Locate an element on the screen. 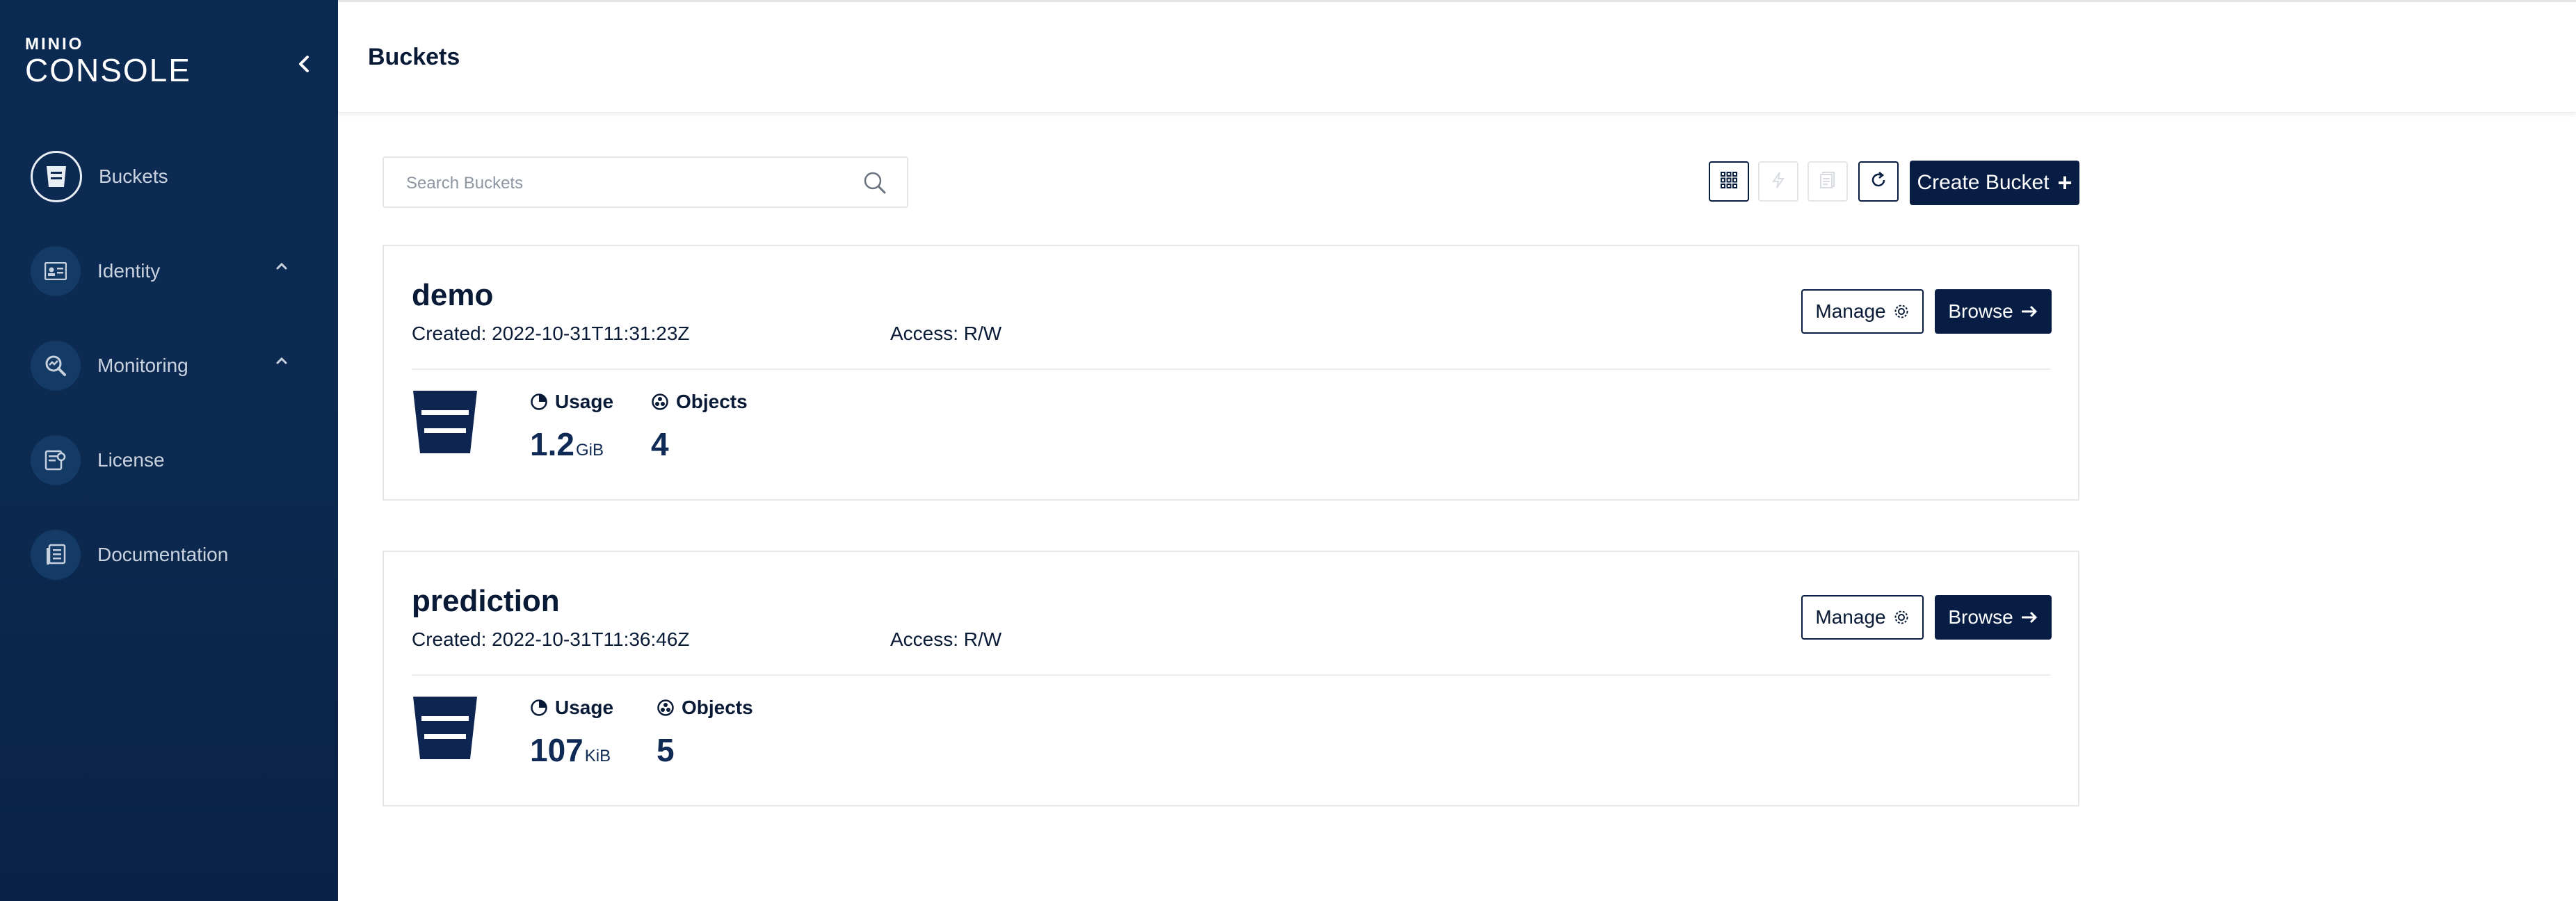 The width and height of the screenshot is (2576, 901). logo-small-text: MINIO is located at coordinates (55, 44).